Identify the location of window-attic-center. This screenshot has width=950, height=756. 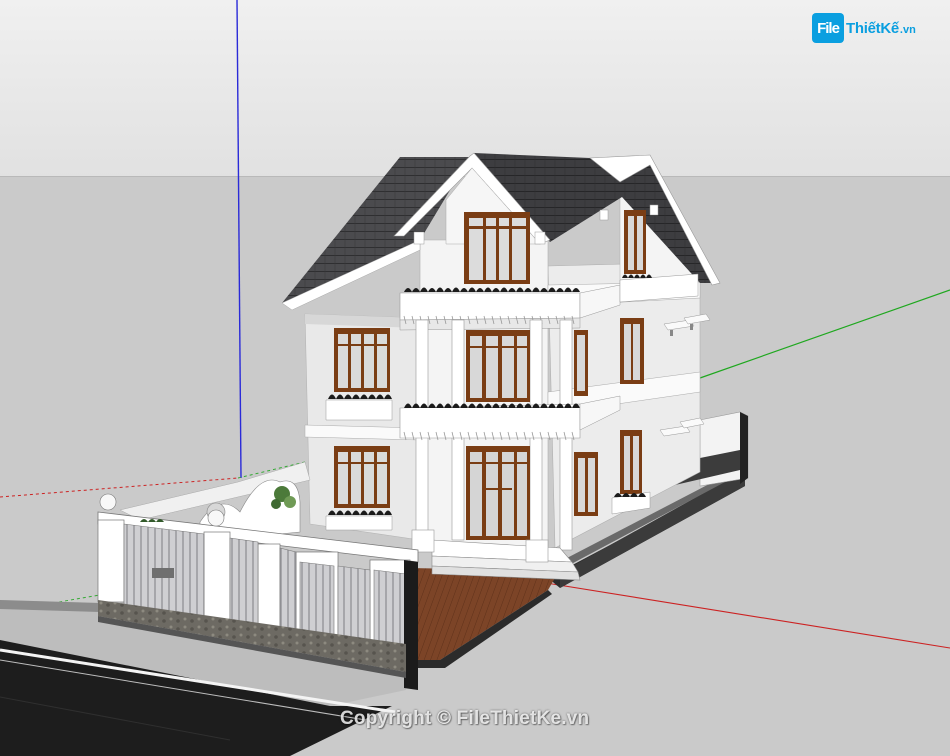
(497, 248).